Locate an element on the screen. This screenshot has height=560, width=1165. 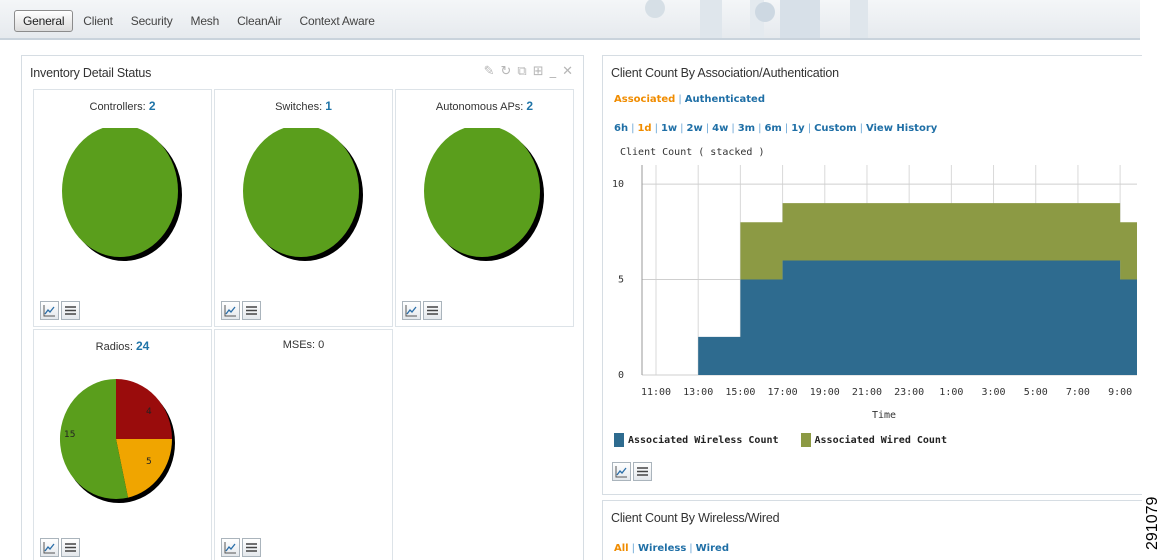
y-tick-label: 10 is located at coordinates (618, 184).